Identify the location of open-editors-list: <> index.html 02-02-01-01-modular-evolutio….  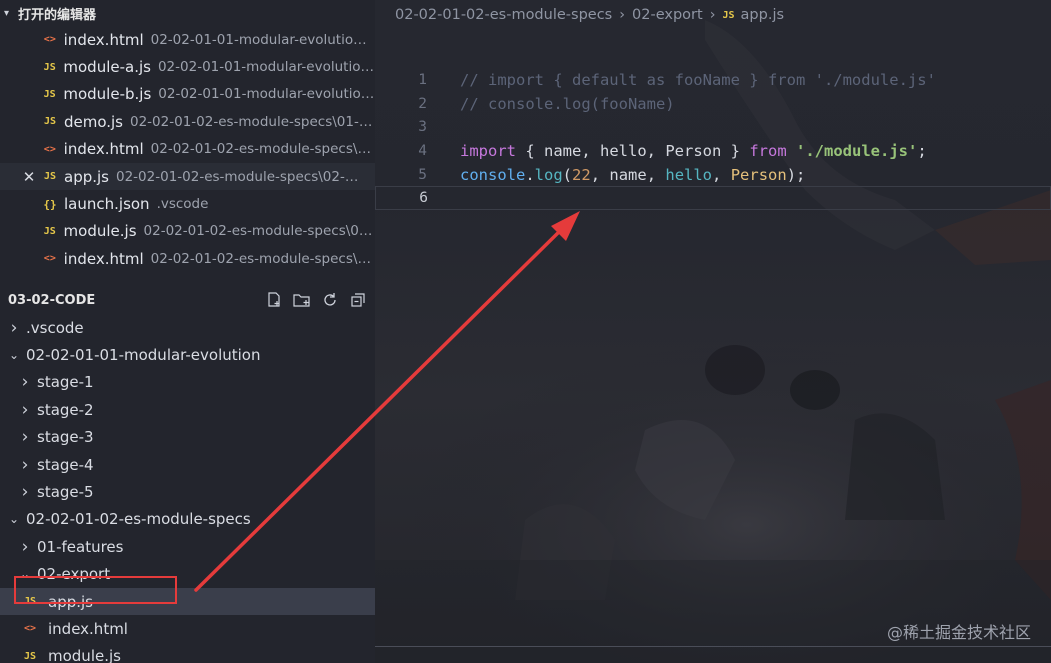
(187, 151).